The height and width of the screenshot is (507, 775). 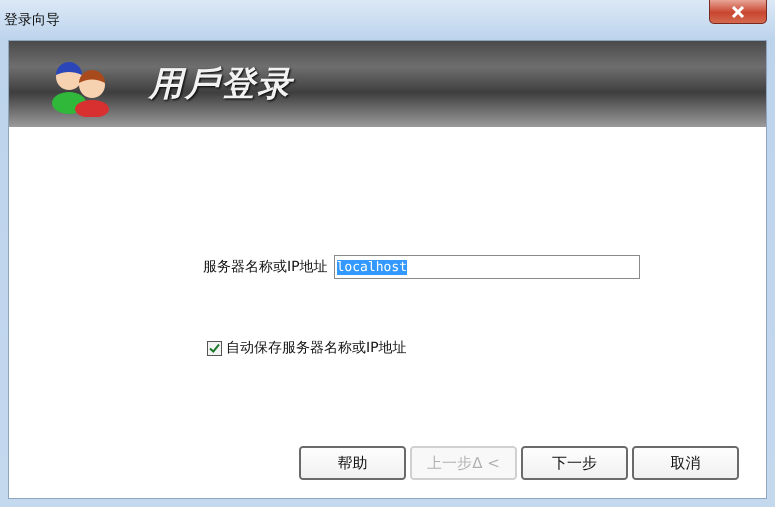 What do you see at coordinates (221, 84) in the screenshot?
I see `banner-title: 用戶登录` at bounding box center [221, 84].